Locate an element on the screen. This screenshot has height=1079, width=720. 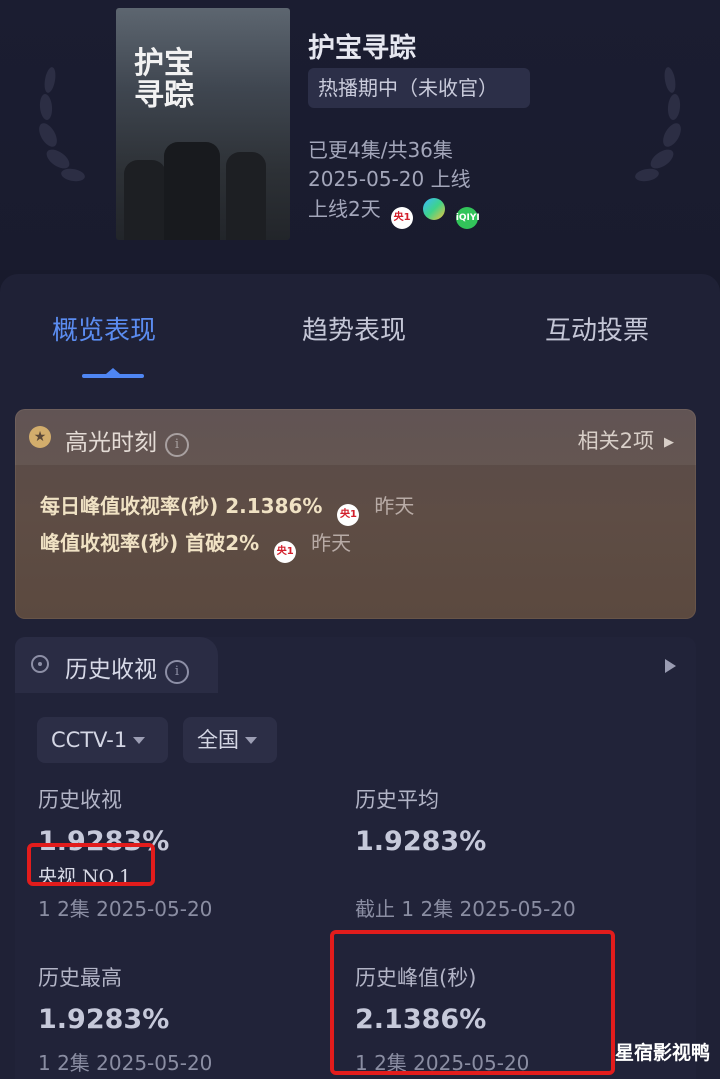
history-header: 历史收视 i is located at coordinates (116, 665).